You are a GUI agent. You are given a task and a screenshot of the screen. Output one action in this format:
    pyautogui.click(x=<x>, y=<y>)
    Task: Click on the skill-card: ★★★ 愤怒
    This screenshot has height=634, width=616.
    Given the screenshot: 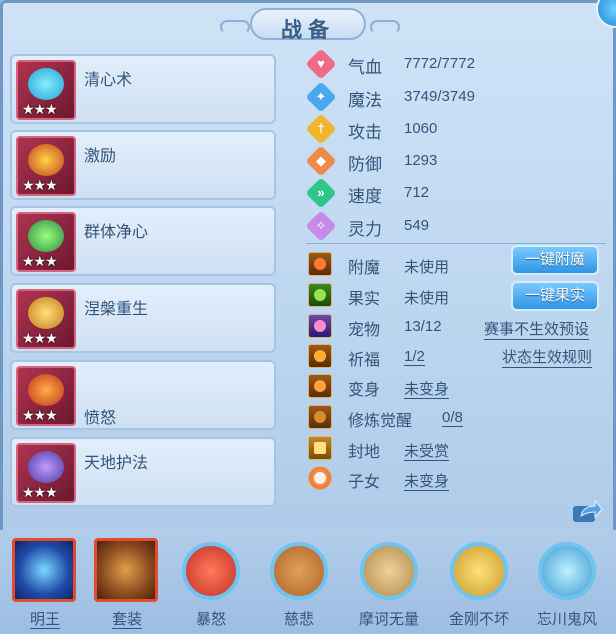 What is the action you would take?
    pyautogui.click(x=143, y=395)
    